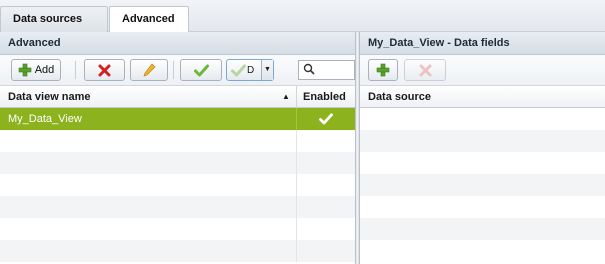  I want to click on delete-field-button, so click(425, 70).